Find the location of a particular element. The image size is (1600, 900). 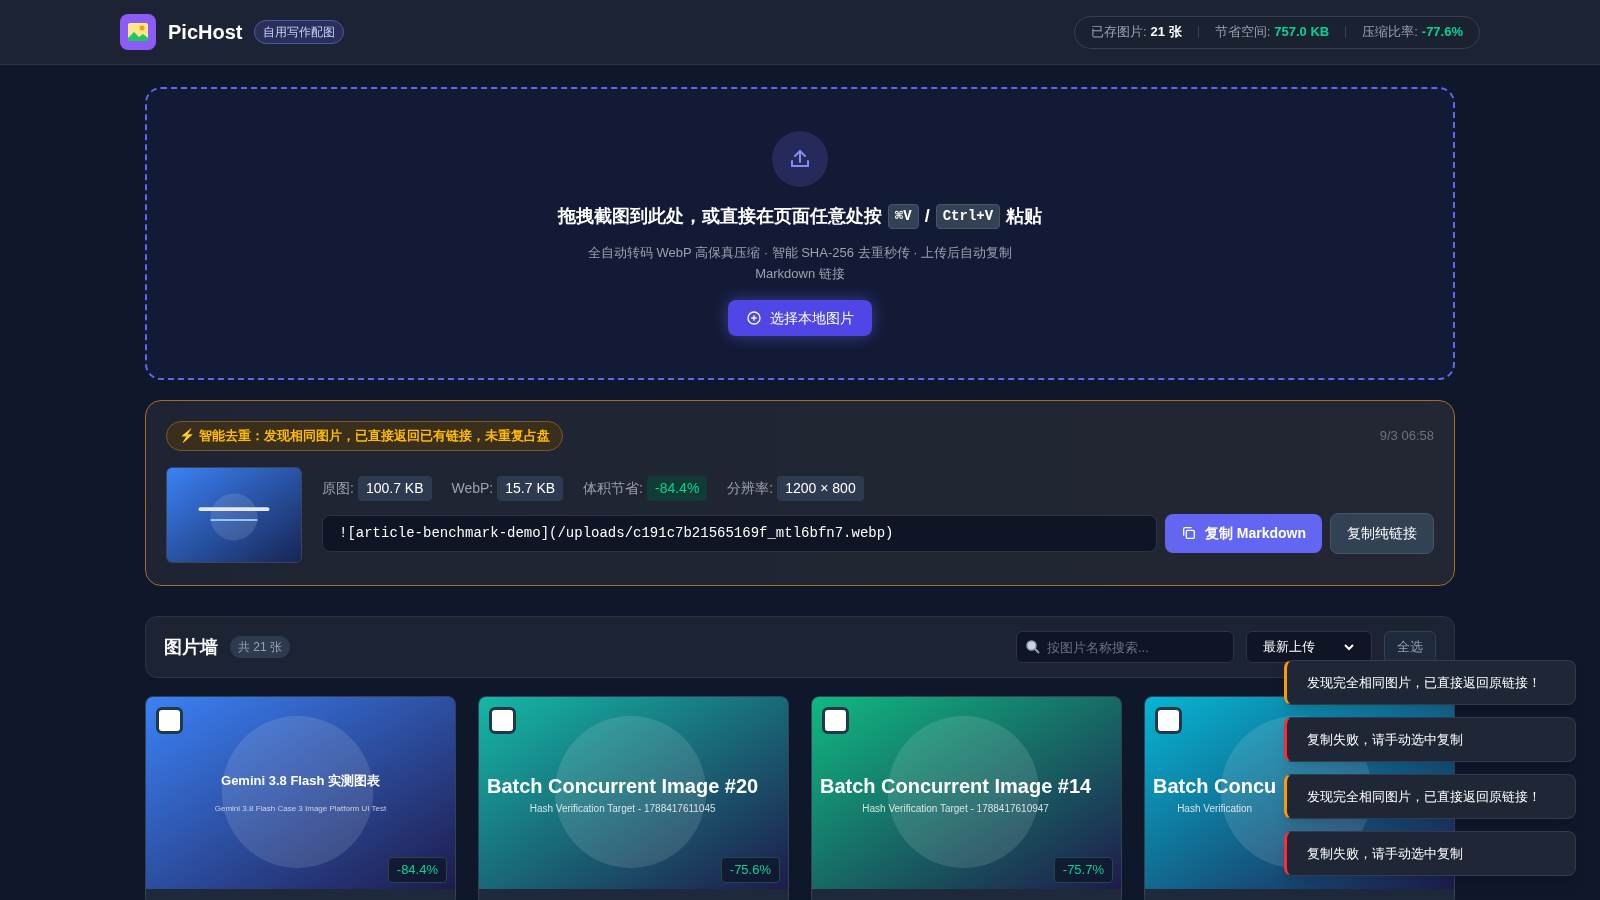

plus-circle-icon is located at coordinates (754, 318).